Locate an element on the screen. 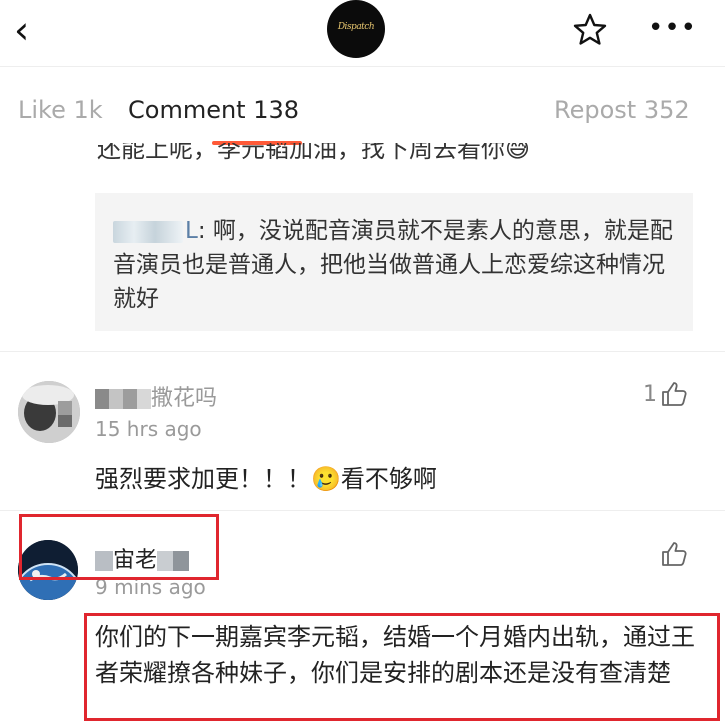 The image size is (725, 724). annotation-box-username is located at coordinates (119, 547).